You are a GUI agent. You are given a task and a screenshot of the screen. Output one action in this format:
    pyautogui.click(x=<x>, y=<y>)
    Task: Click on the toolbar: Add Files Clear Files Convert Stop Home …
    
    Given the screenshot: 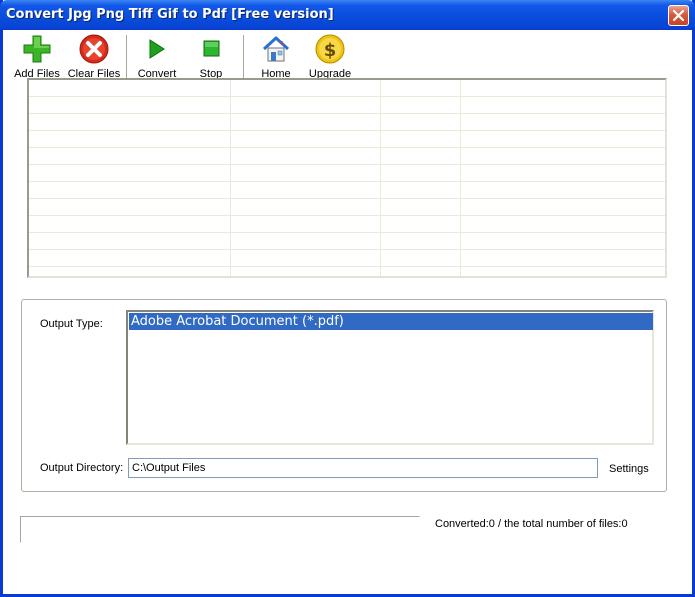 What is the action you would take?
    pyautogui.click(x=347, y=57)
    